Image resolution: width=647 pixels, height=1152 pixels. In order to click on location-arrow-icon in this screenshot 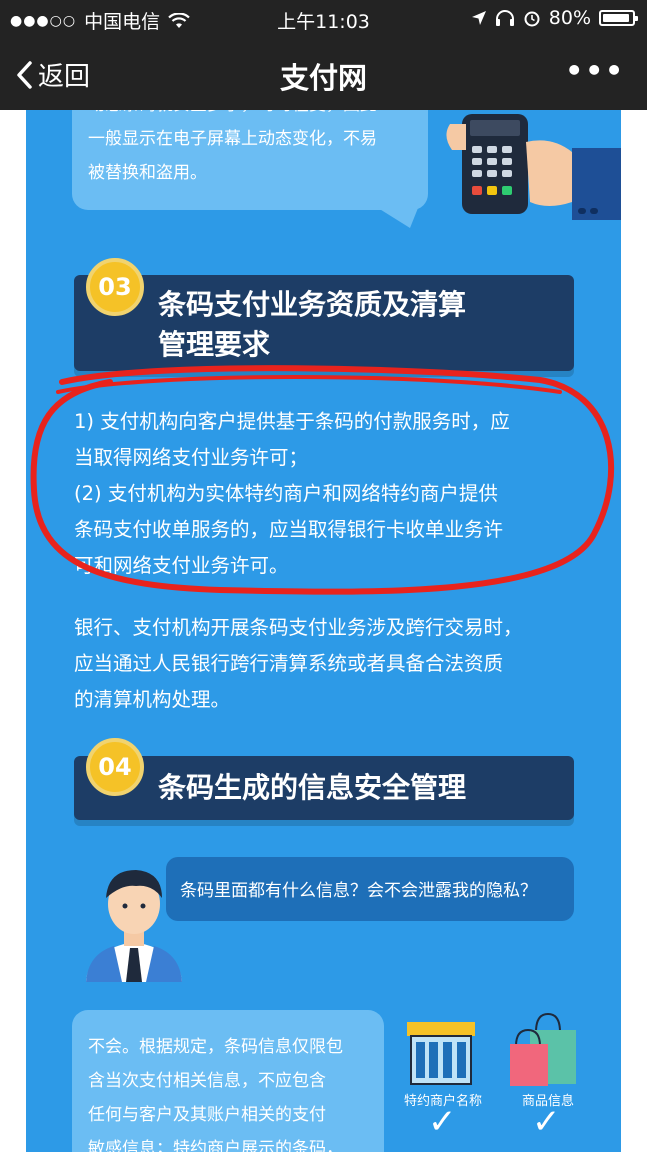, I will do `click(478, 18)`.